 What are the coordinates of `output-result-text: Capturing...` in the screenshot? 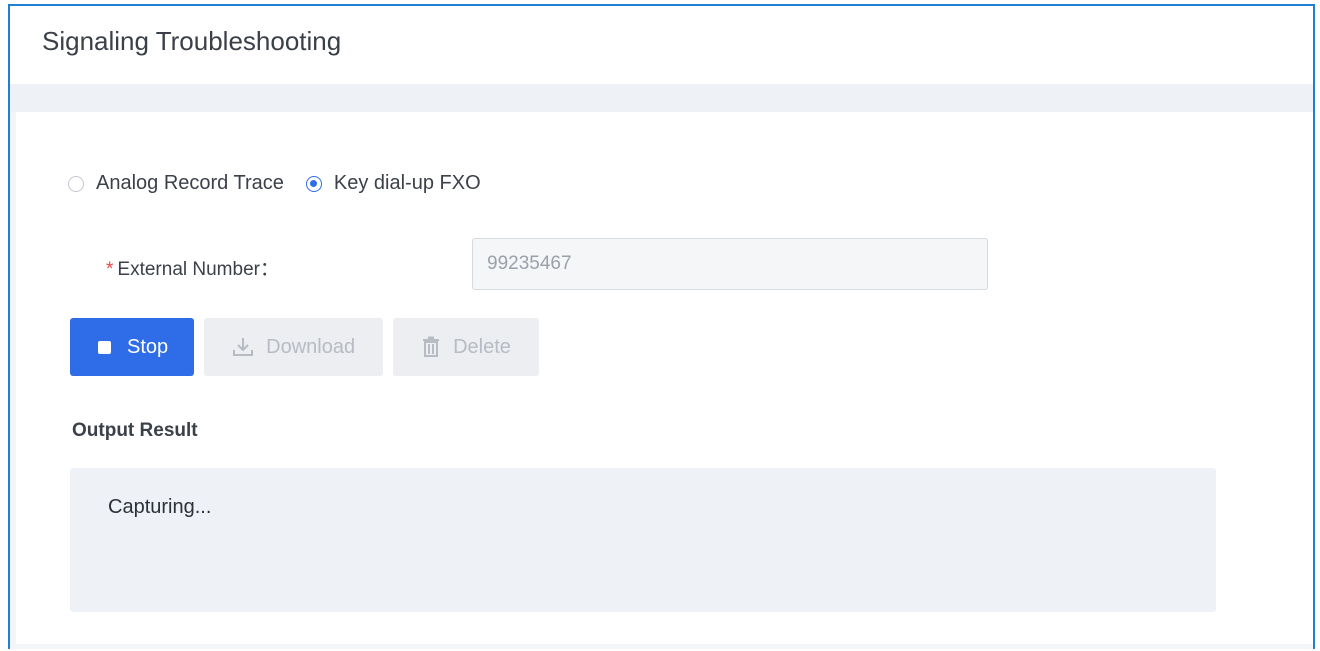 It's located at (160, 507).